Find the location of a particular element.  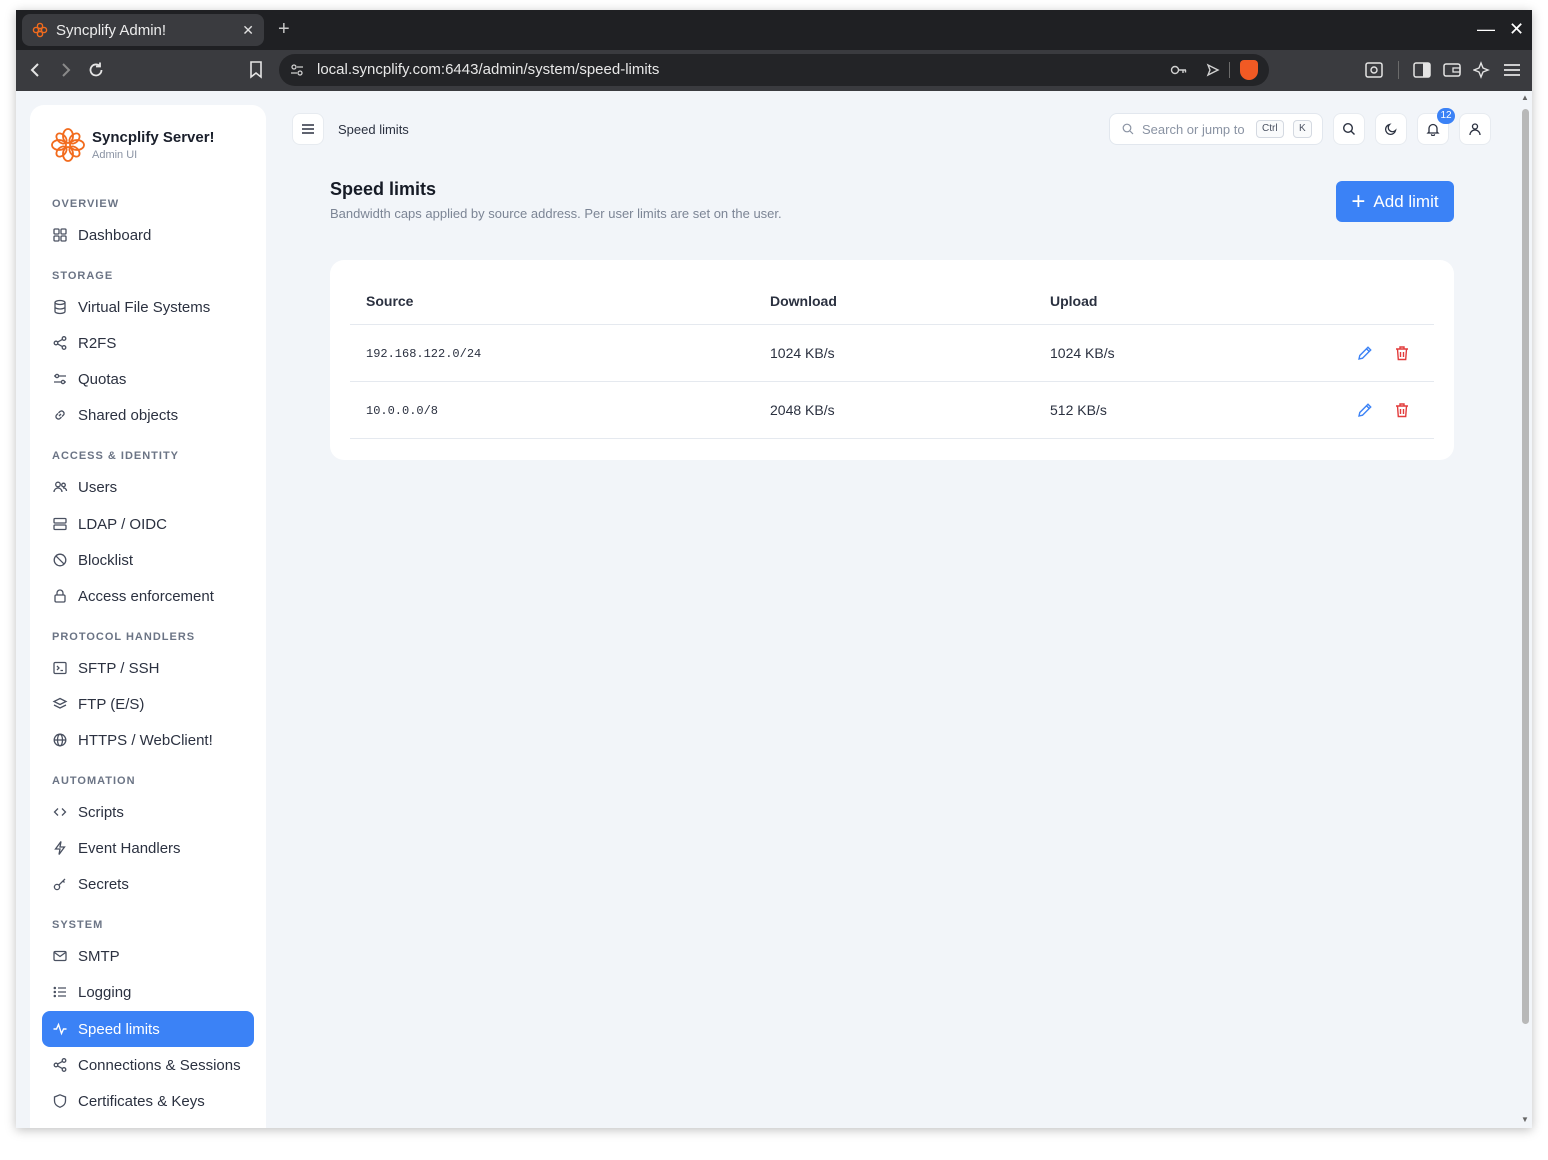

activity-icon is located at coordinates (60, 1029).